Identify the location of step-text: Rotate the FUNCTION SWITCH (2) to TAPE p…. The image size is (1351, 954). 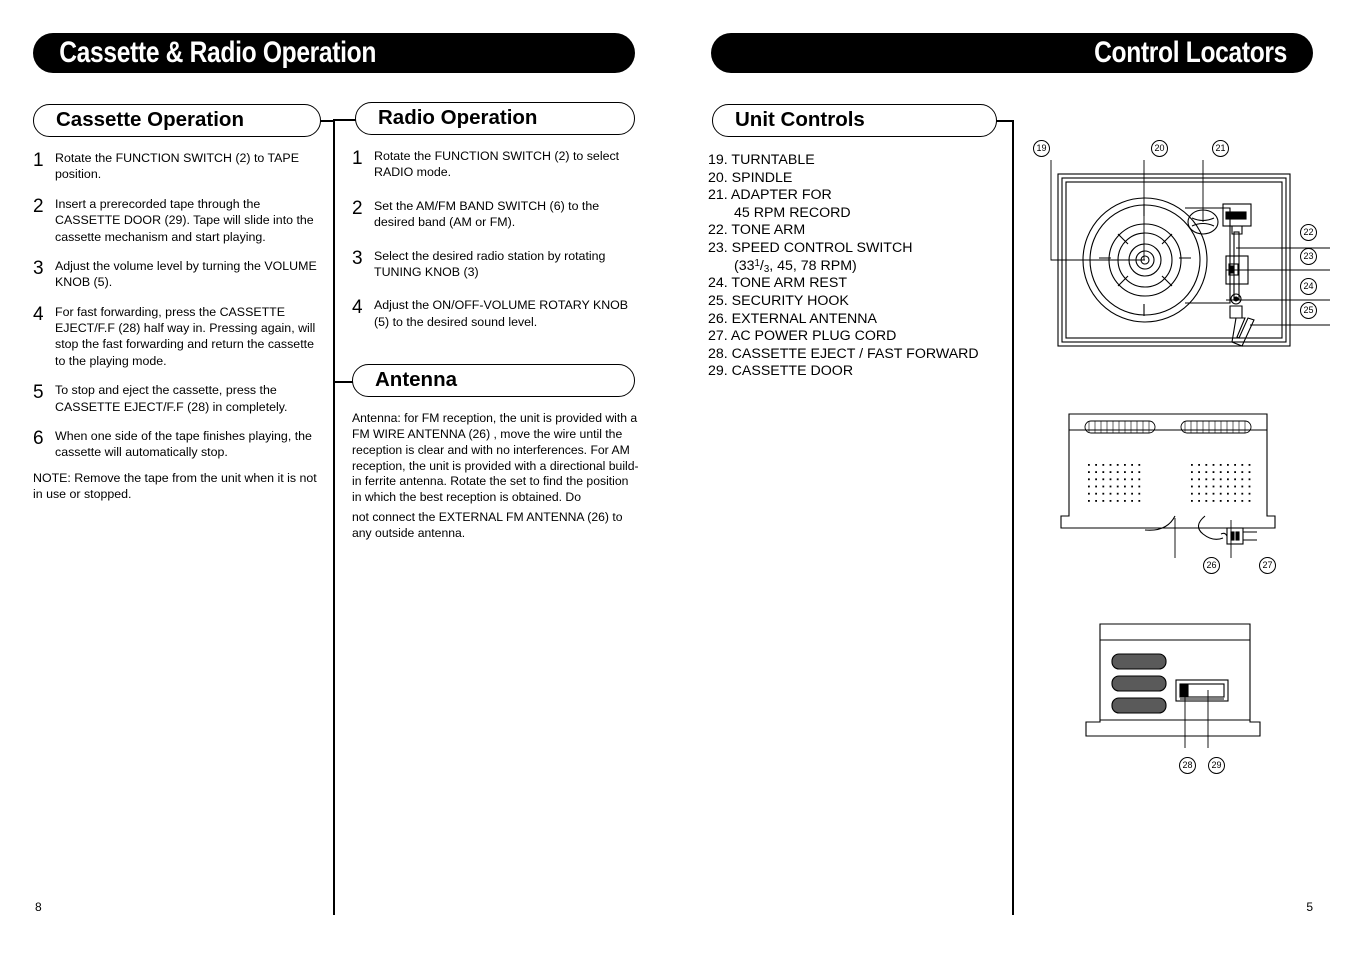
(177, 166).